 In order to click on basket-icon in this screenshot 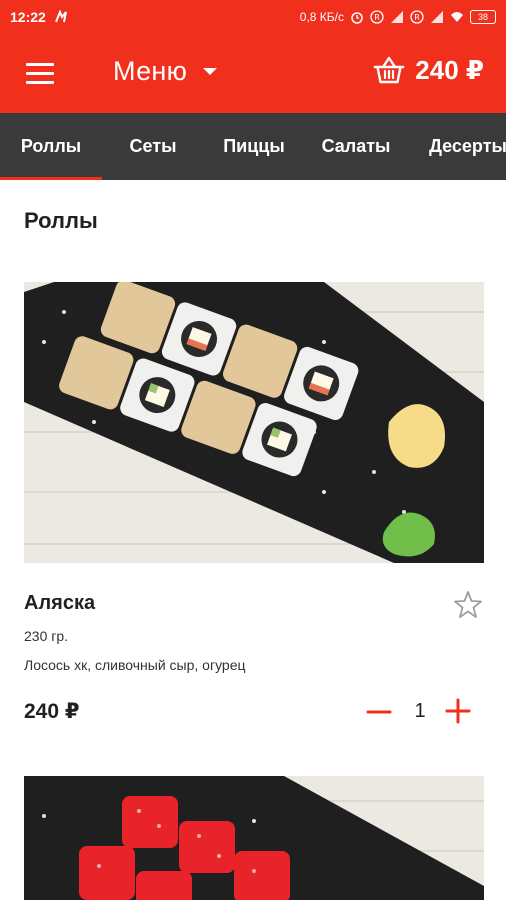, I will do `click(389, 70)`.